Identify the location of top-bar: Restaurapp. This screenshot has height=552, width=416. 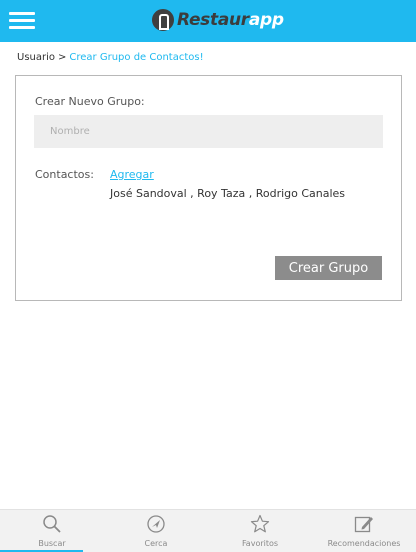
(208, 21).